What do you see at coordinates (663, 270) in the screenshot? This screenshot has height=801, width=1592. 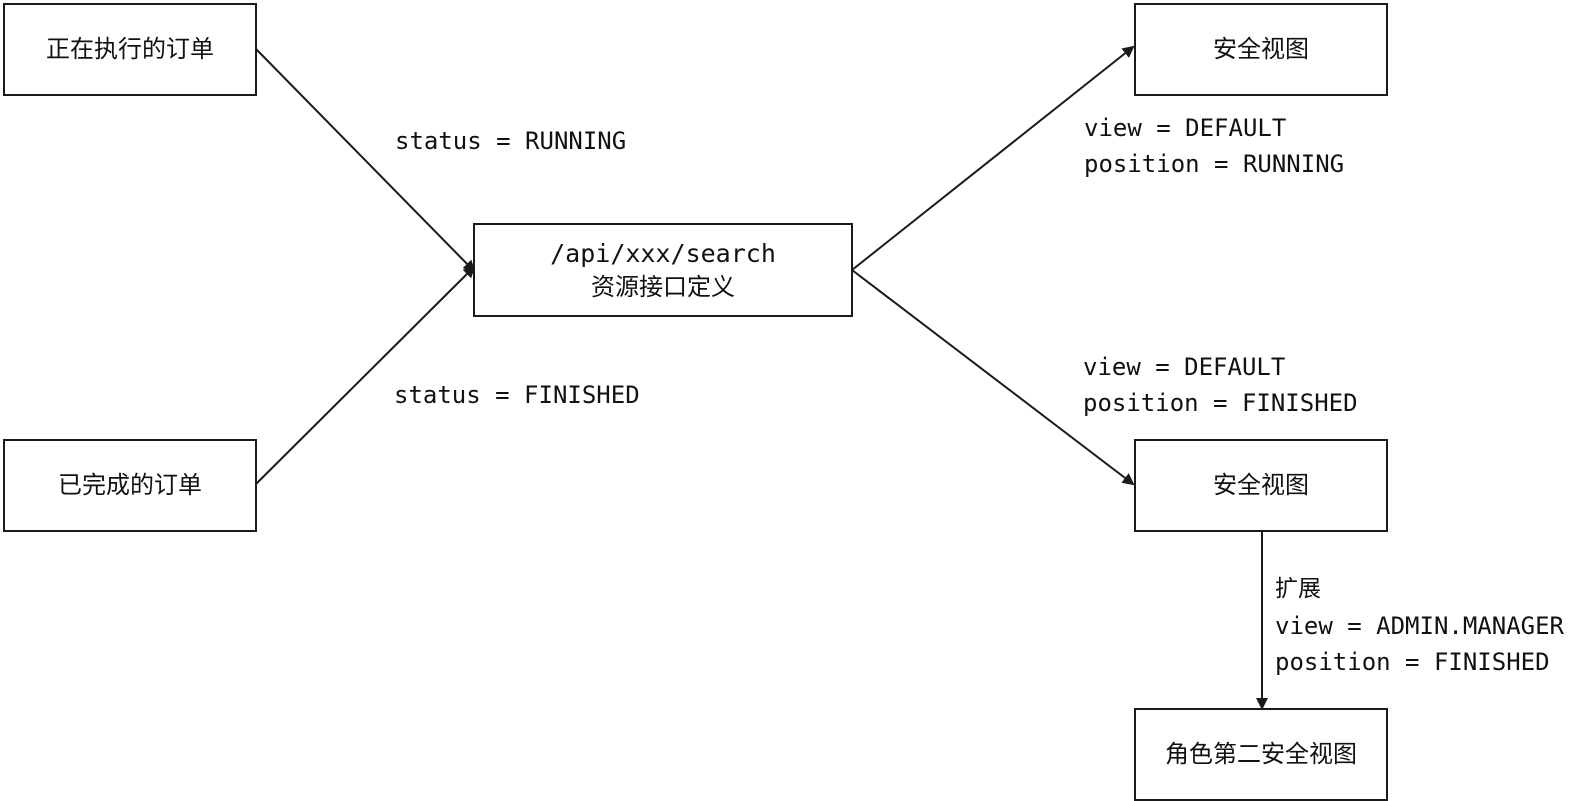 I see `node-api-endpoint: /api/xxx/search 资源接口定义` at bounding box center [663, 270].